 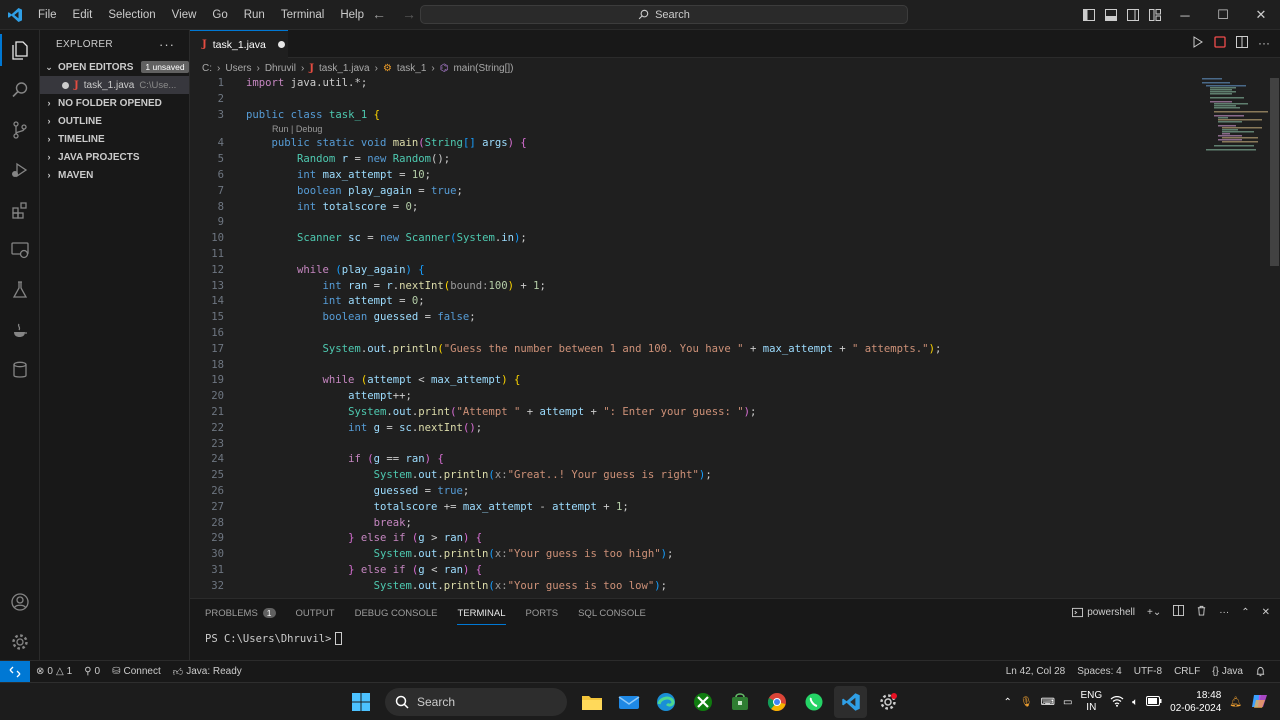 What do you see at coordinates (729, 176) in the screenshot?
I see `code-line: 6 int max_attempt = 10;` at bounding box center [729, 176].